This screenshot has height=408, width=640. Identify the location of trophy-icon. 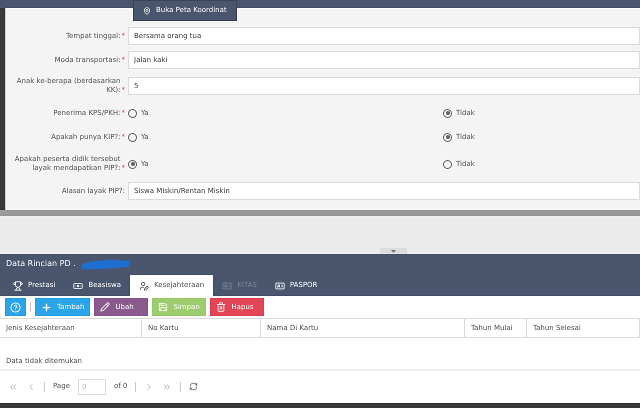
(18, 285).